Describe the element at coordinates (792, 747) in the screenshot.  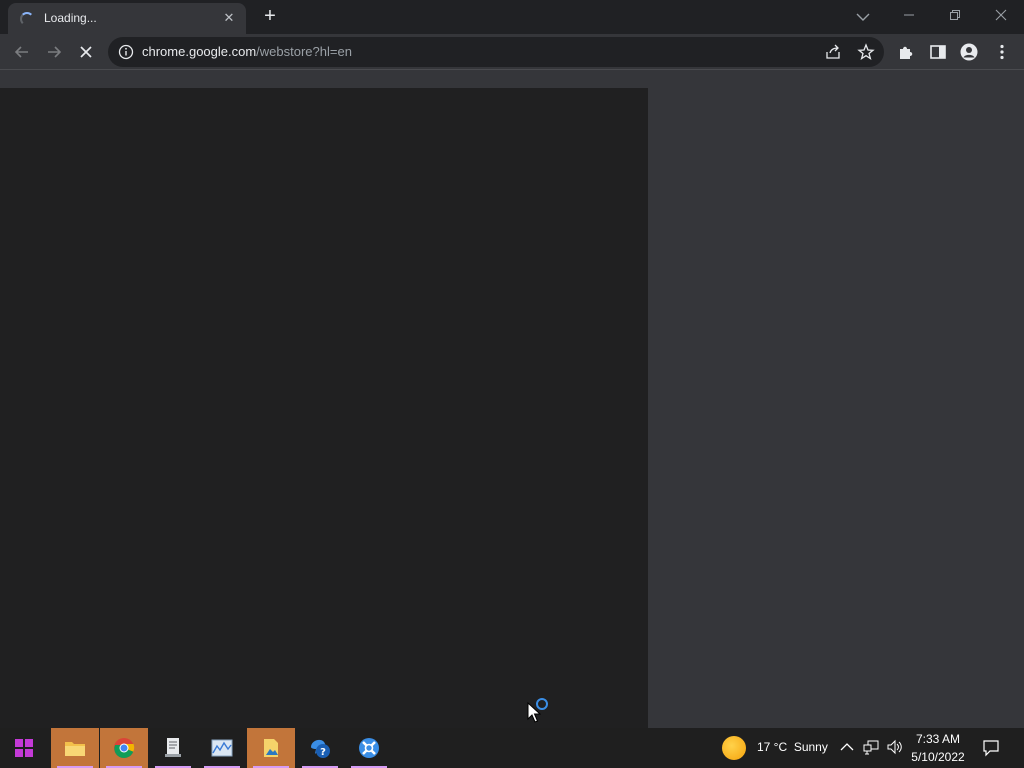
I see `weather-widget: 17 °C Sunny` at that location.